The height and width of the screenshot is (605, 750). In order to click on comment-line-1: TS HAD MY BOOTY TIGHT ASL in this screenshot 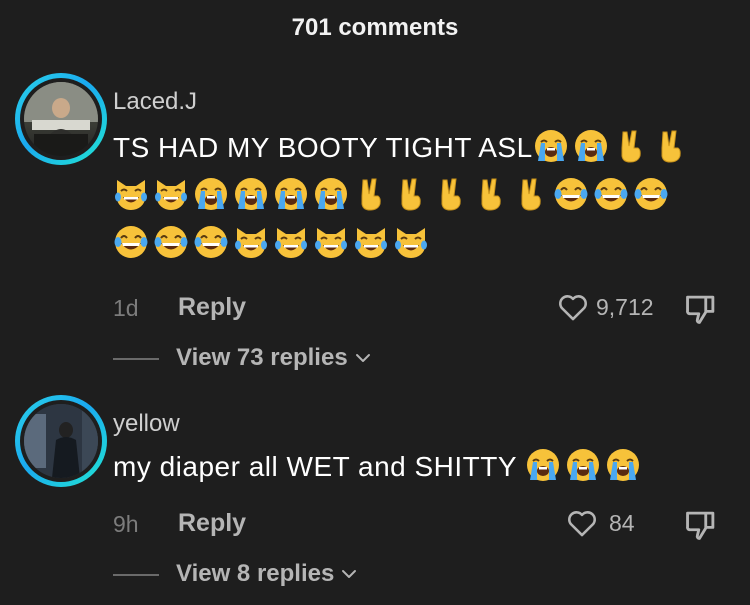, I will do `click(413, 148)`.